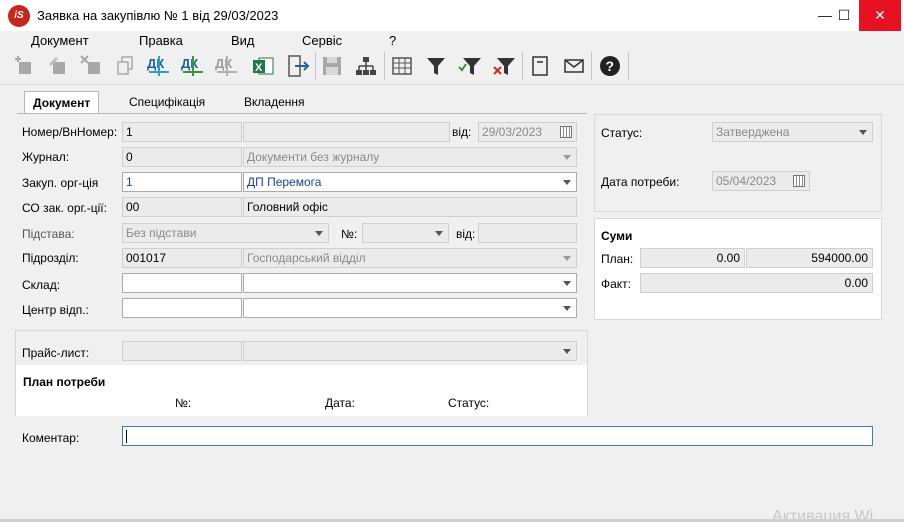 The height and width of the screenshot is (522, 904). What do you see at coordinates (182, 351) in the screenshot?
I see `pricelist-code-field` at bounding box center [182, 351].